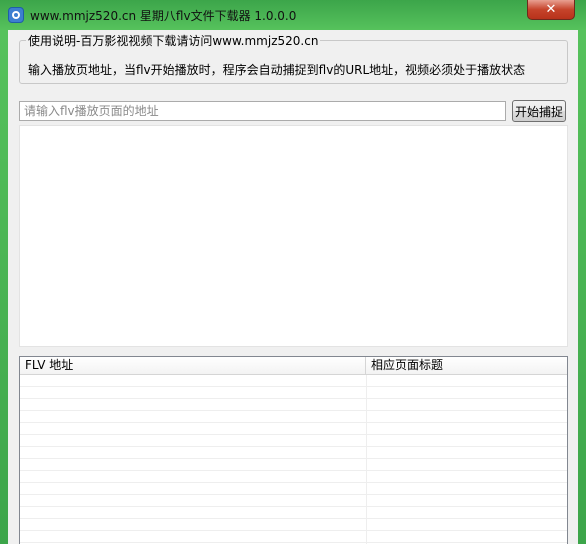  What do you see at coordinates (173, 40) in the screenshot?
I see `instructions-legend: 使用说明-百万影视视频下载请访问www.mmjz520.cn` at bounding box center [173, 40].